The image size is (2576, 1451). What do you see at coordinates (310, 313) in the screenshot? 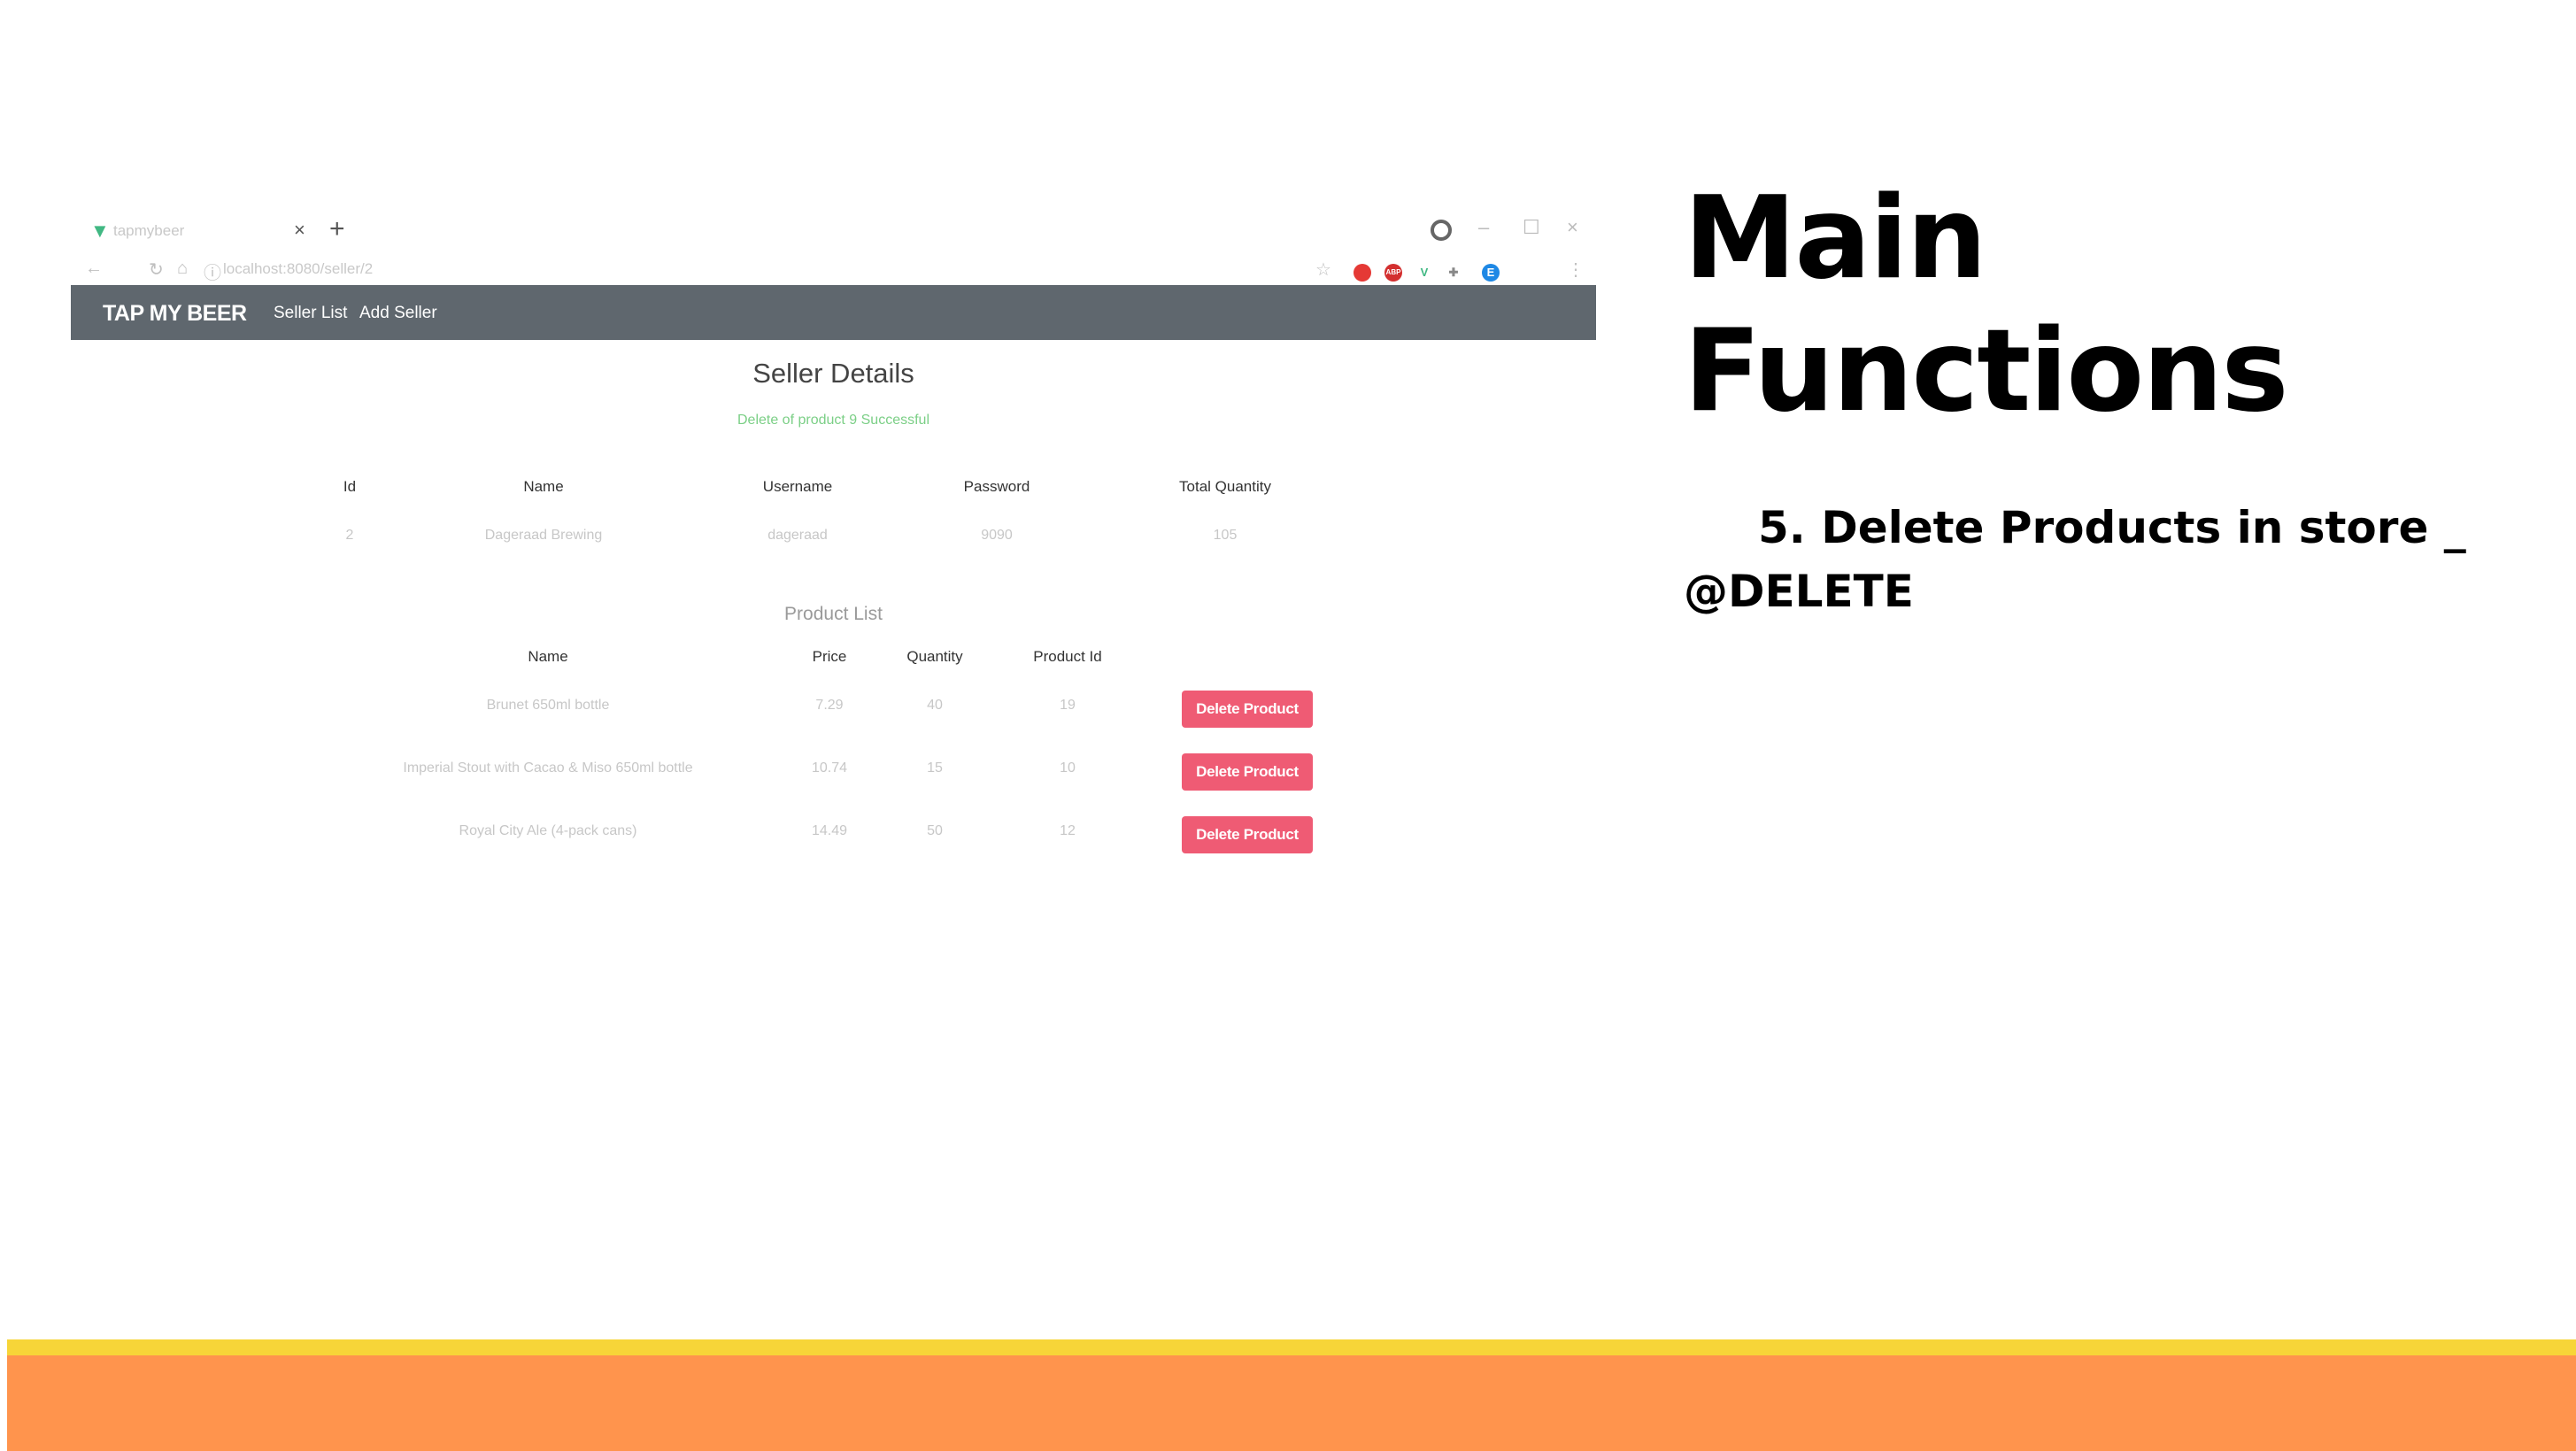
I see `nav-seller-list: Seller List` at bounding box center [310, 313].